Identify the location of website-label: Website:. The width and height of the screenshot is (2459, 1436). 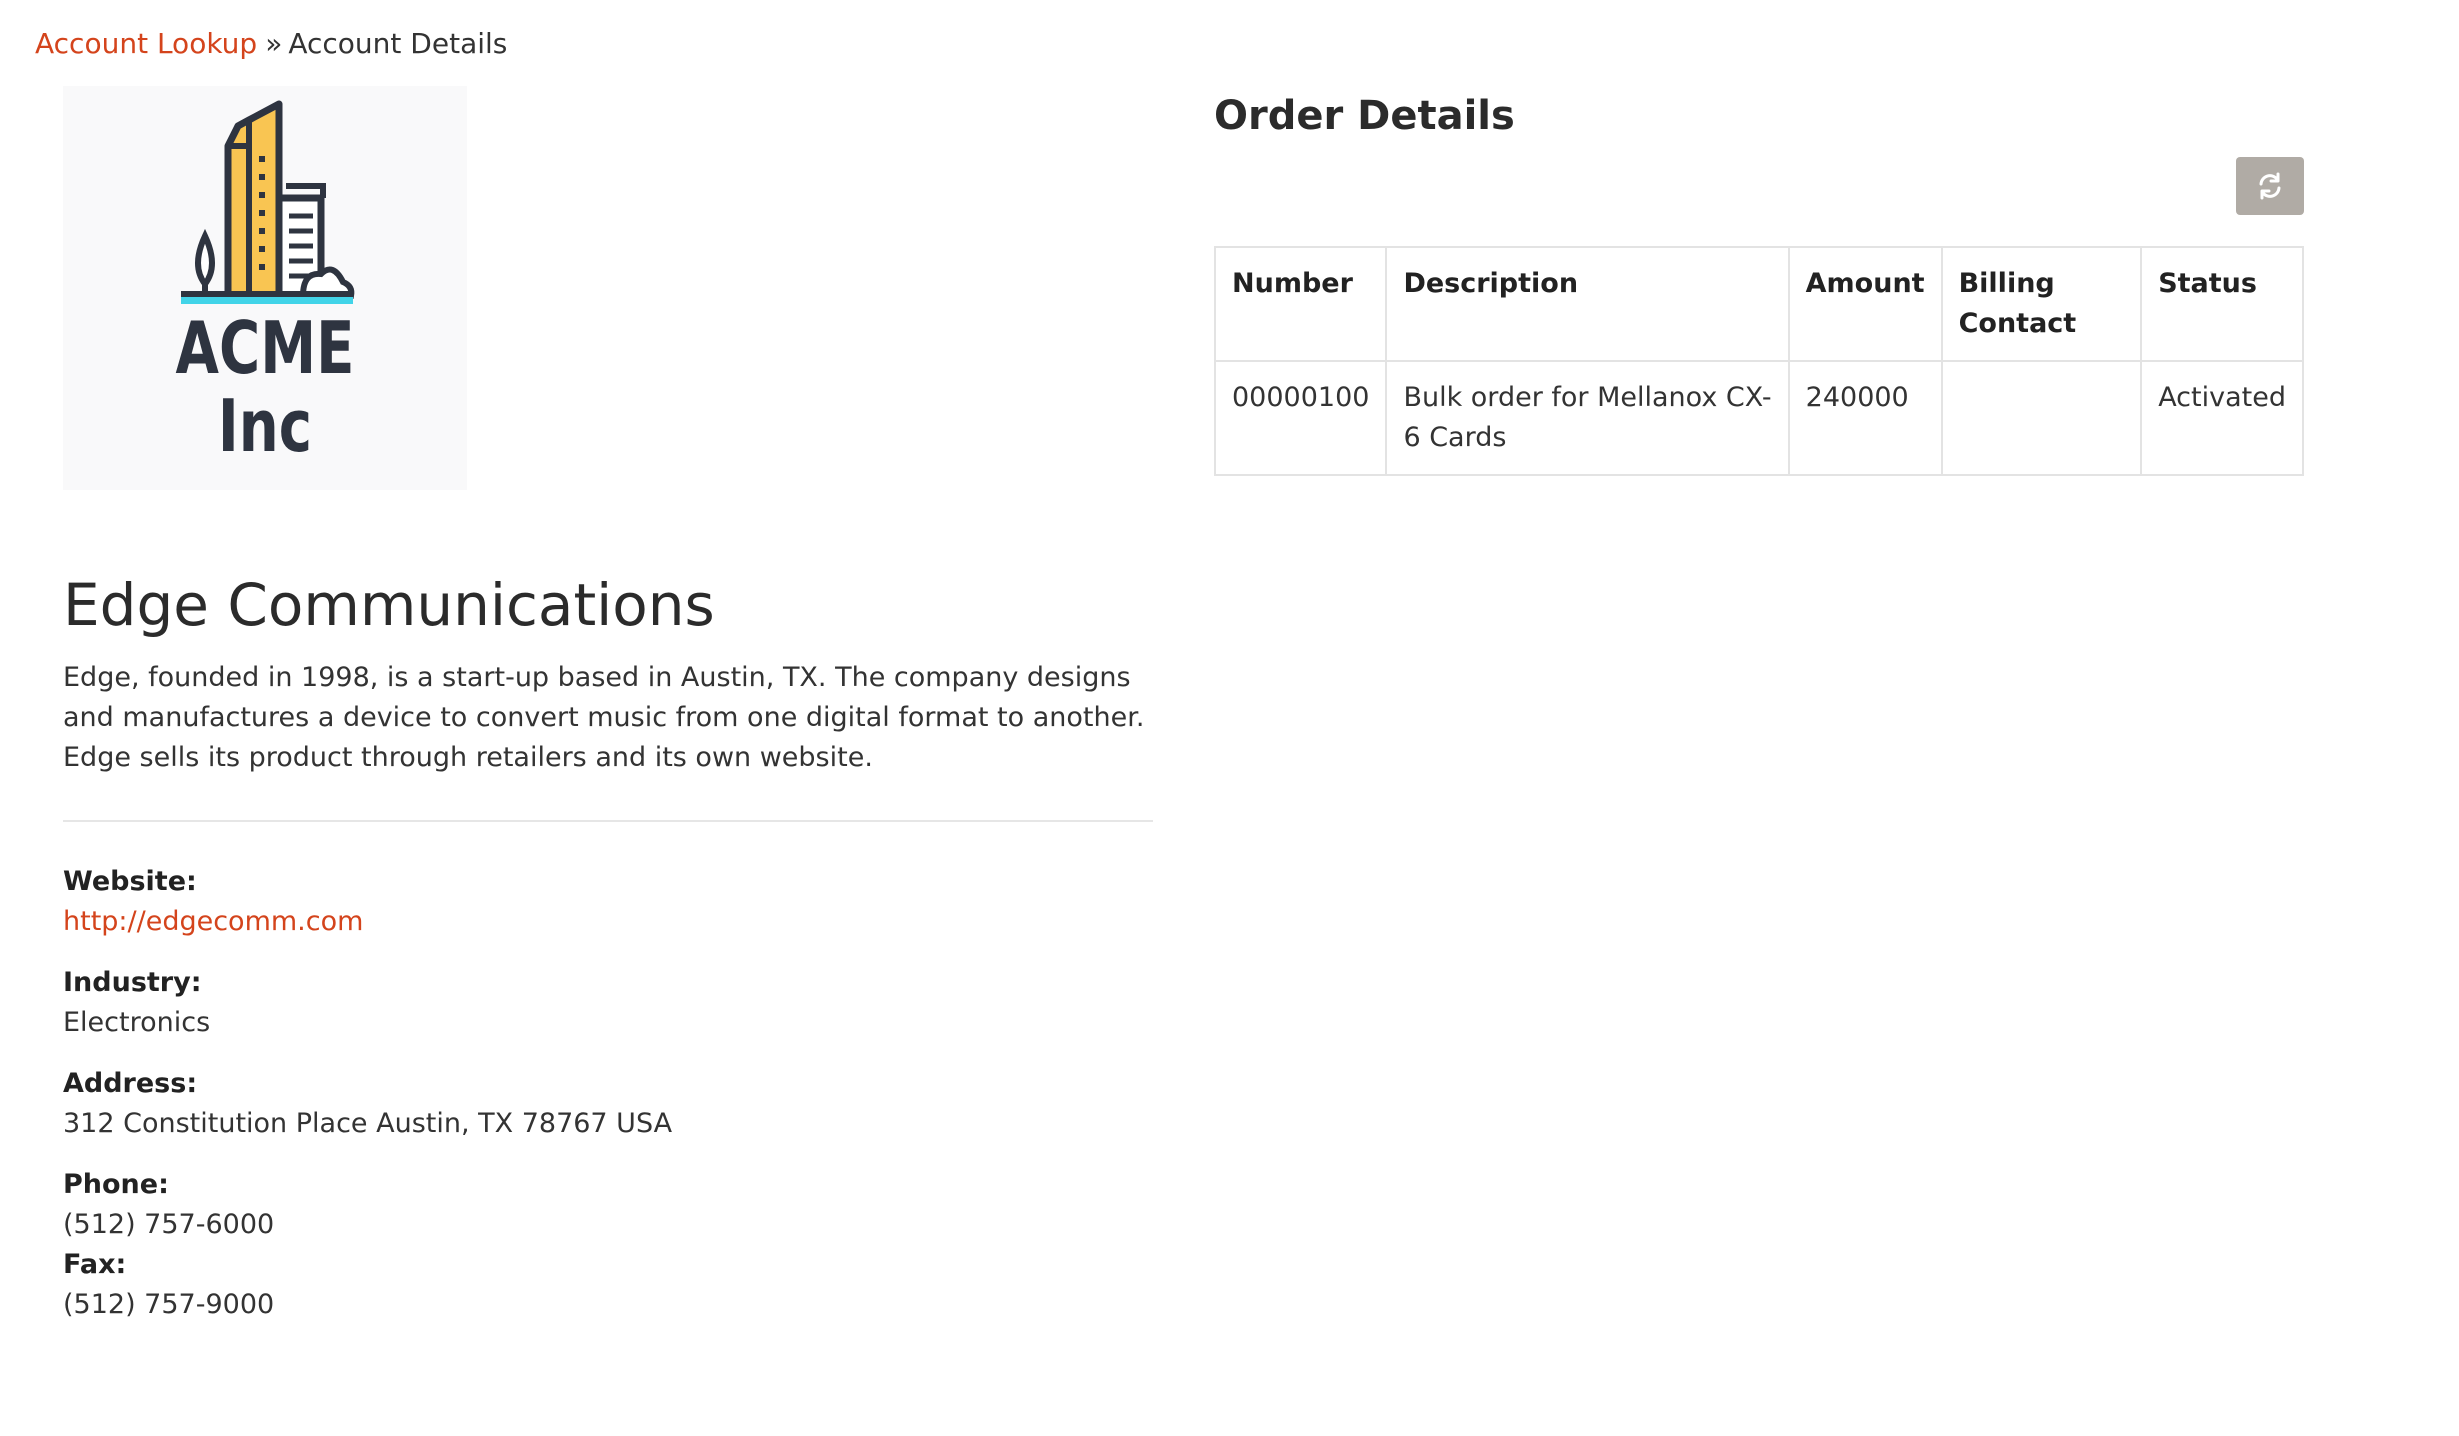
(130, 881).